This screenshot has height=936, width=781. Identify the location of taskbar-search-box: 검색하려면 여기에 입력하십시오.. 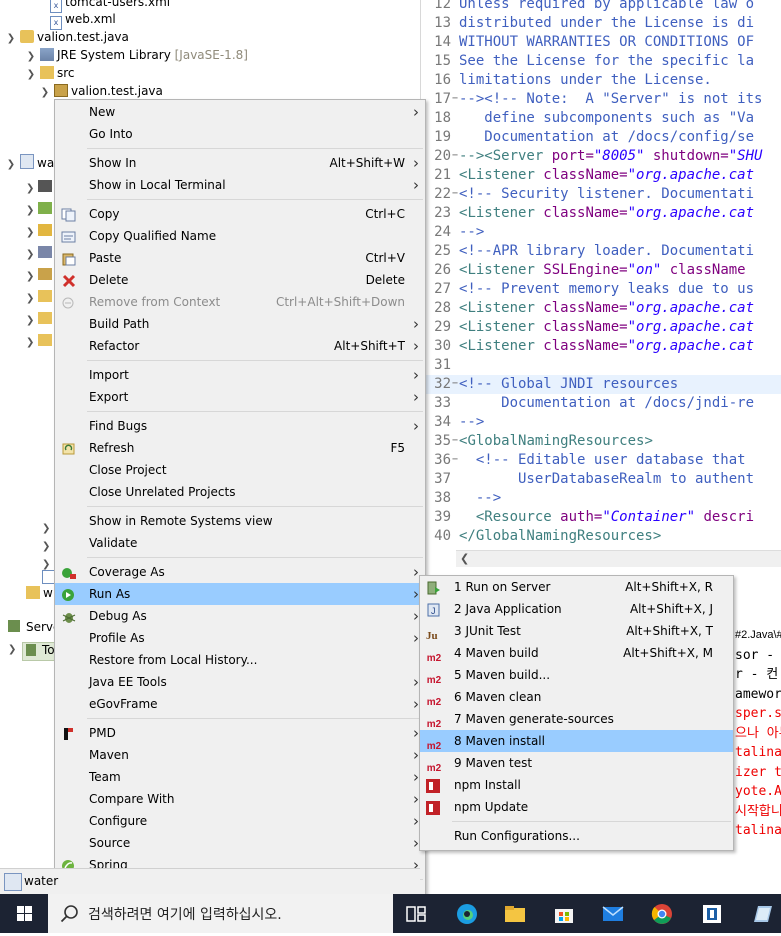
(220, 913).